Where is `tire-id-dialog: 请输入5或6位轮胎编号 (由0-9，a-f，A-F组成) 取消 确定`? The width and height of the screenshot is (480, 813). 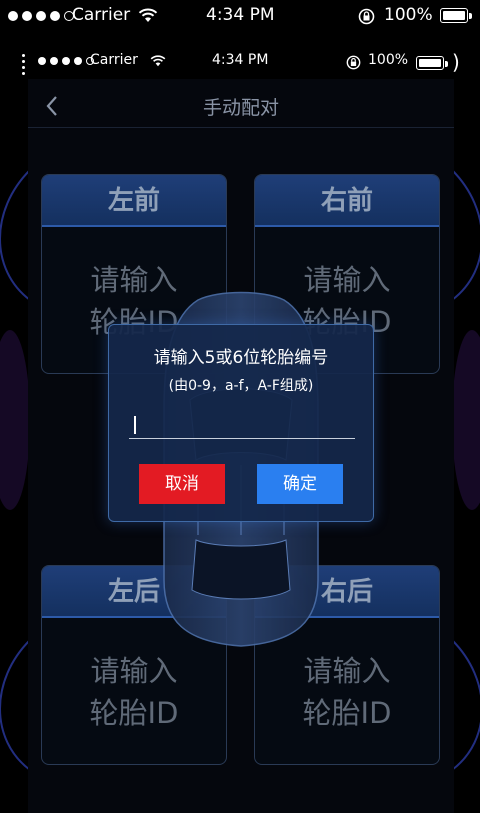 tire-id-dialog: 请输入5或6位轮胎编号 (由0-9，a-f，A-F组成) 取消 确定 is located at coordinates (241, 423).